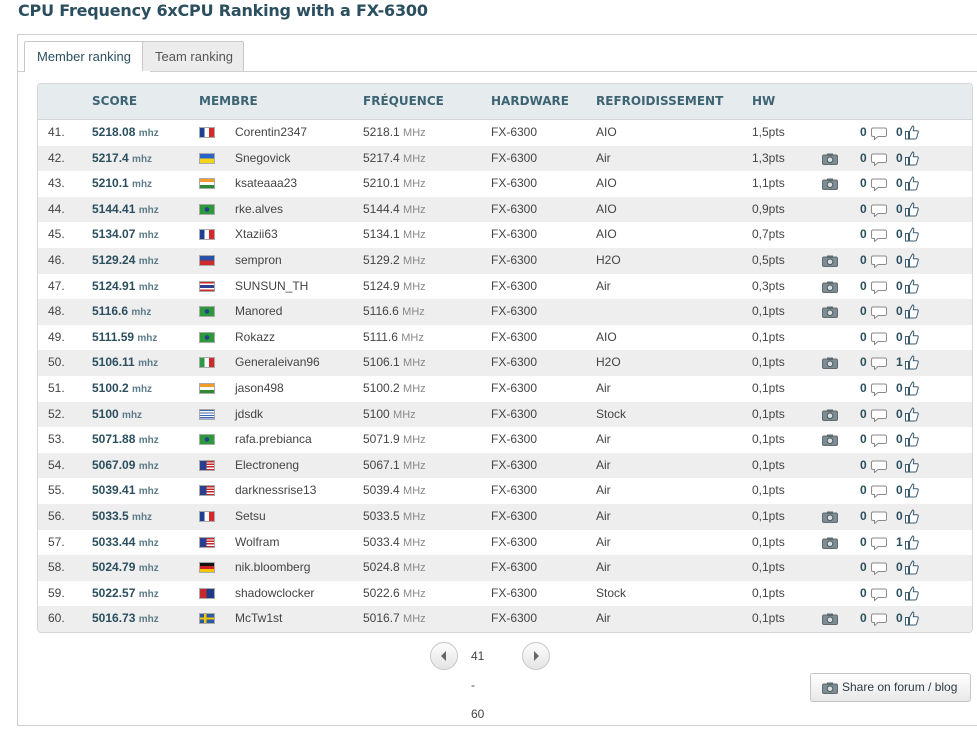 The height and width of the screenshot is (729, 977). Describe the element at coordinates (277, 363) in the screenshot. I see `member-name-link: Generaleivan96` at that location.